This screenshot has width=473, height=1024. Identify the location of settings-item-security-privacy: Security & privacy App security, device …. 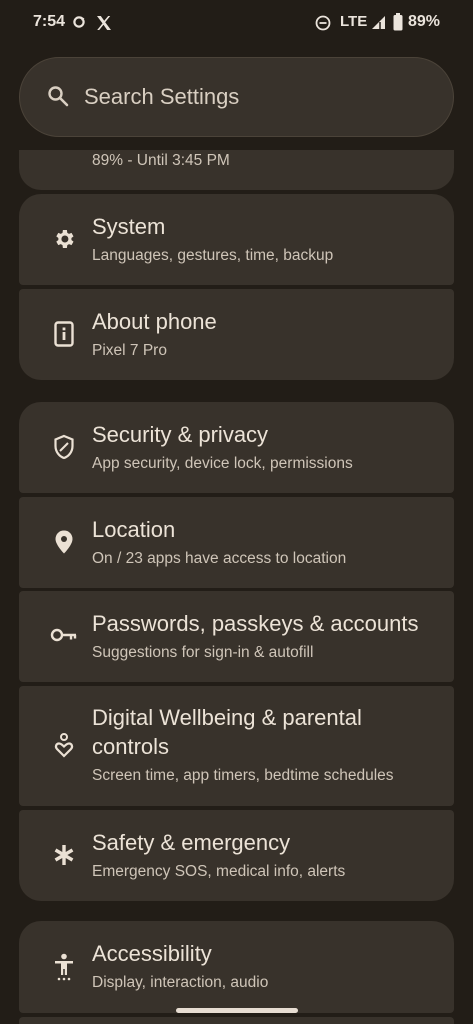
(236, 447).